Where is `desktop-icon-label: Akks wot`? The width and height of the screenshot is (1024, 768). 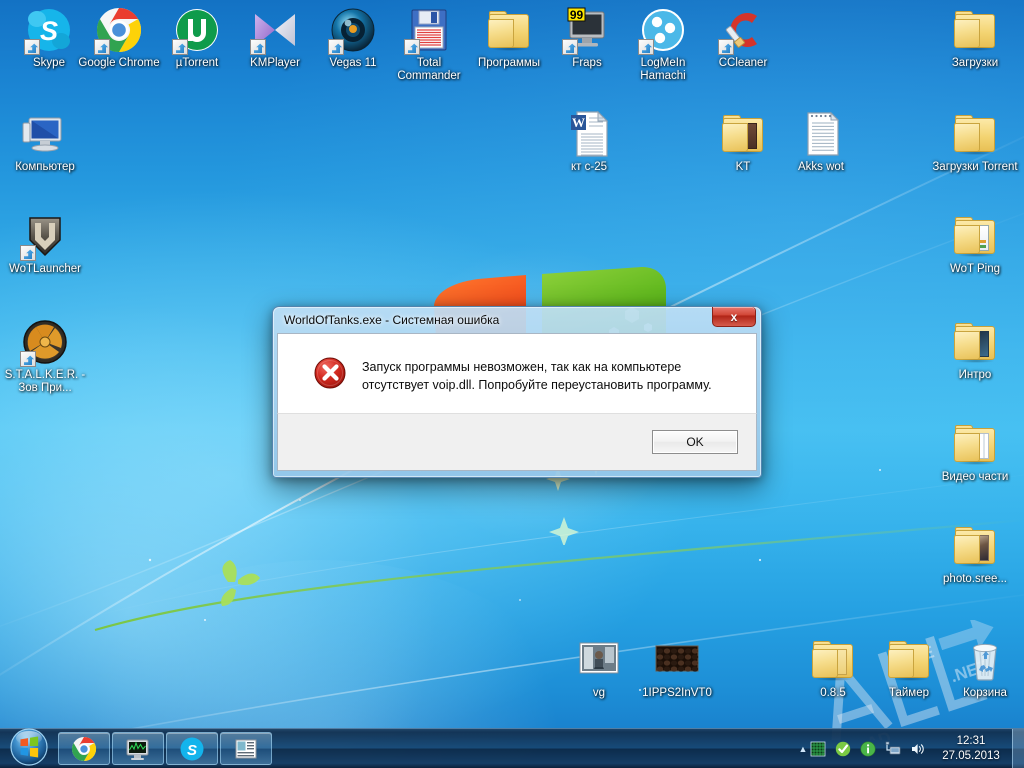
desktop-icon-label: Akks wot is located at coordinates (820, 167).